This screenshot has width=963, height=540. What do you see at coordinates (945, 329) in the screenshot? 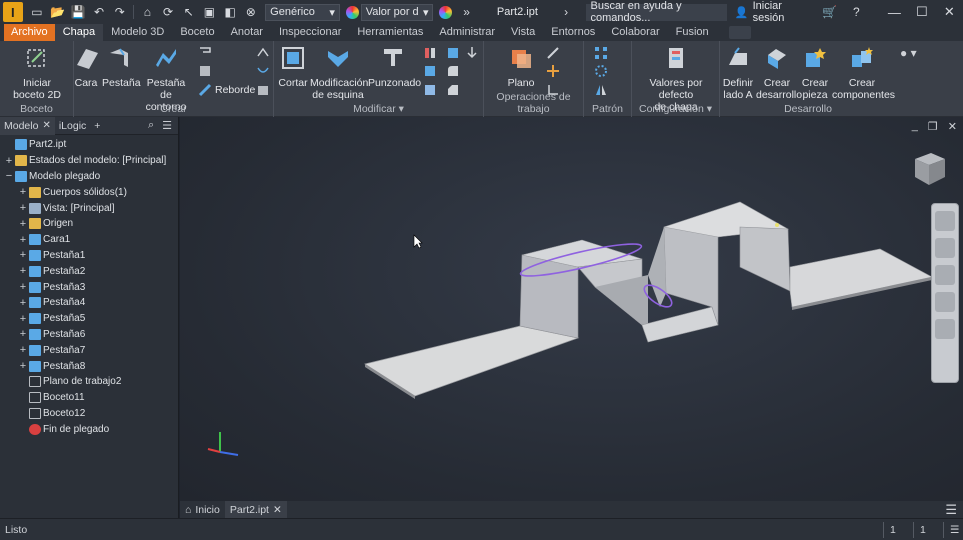
I see `look-at-icon` at bounding box center [945, 329].